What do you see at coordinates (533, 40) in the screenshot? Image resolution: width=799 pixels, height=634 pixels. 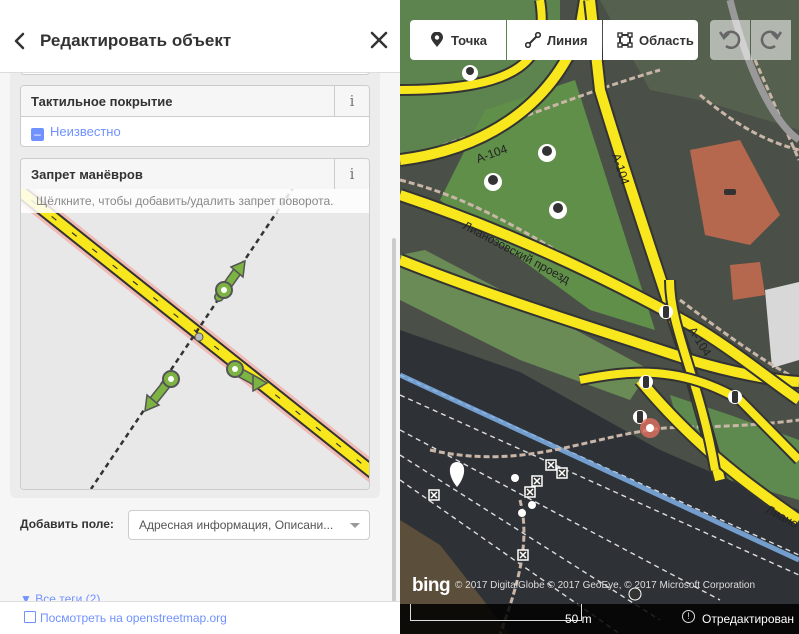 I see `line-icon` at bounding box center [533, 40].